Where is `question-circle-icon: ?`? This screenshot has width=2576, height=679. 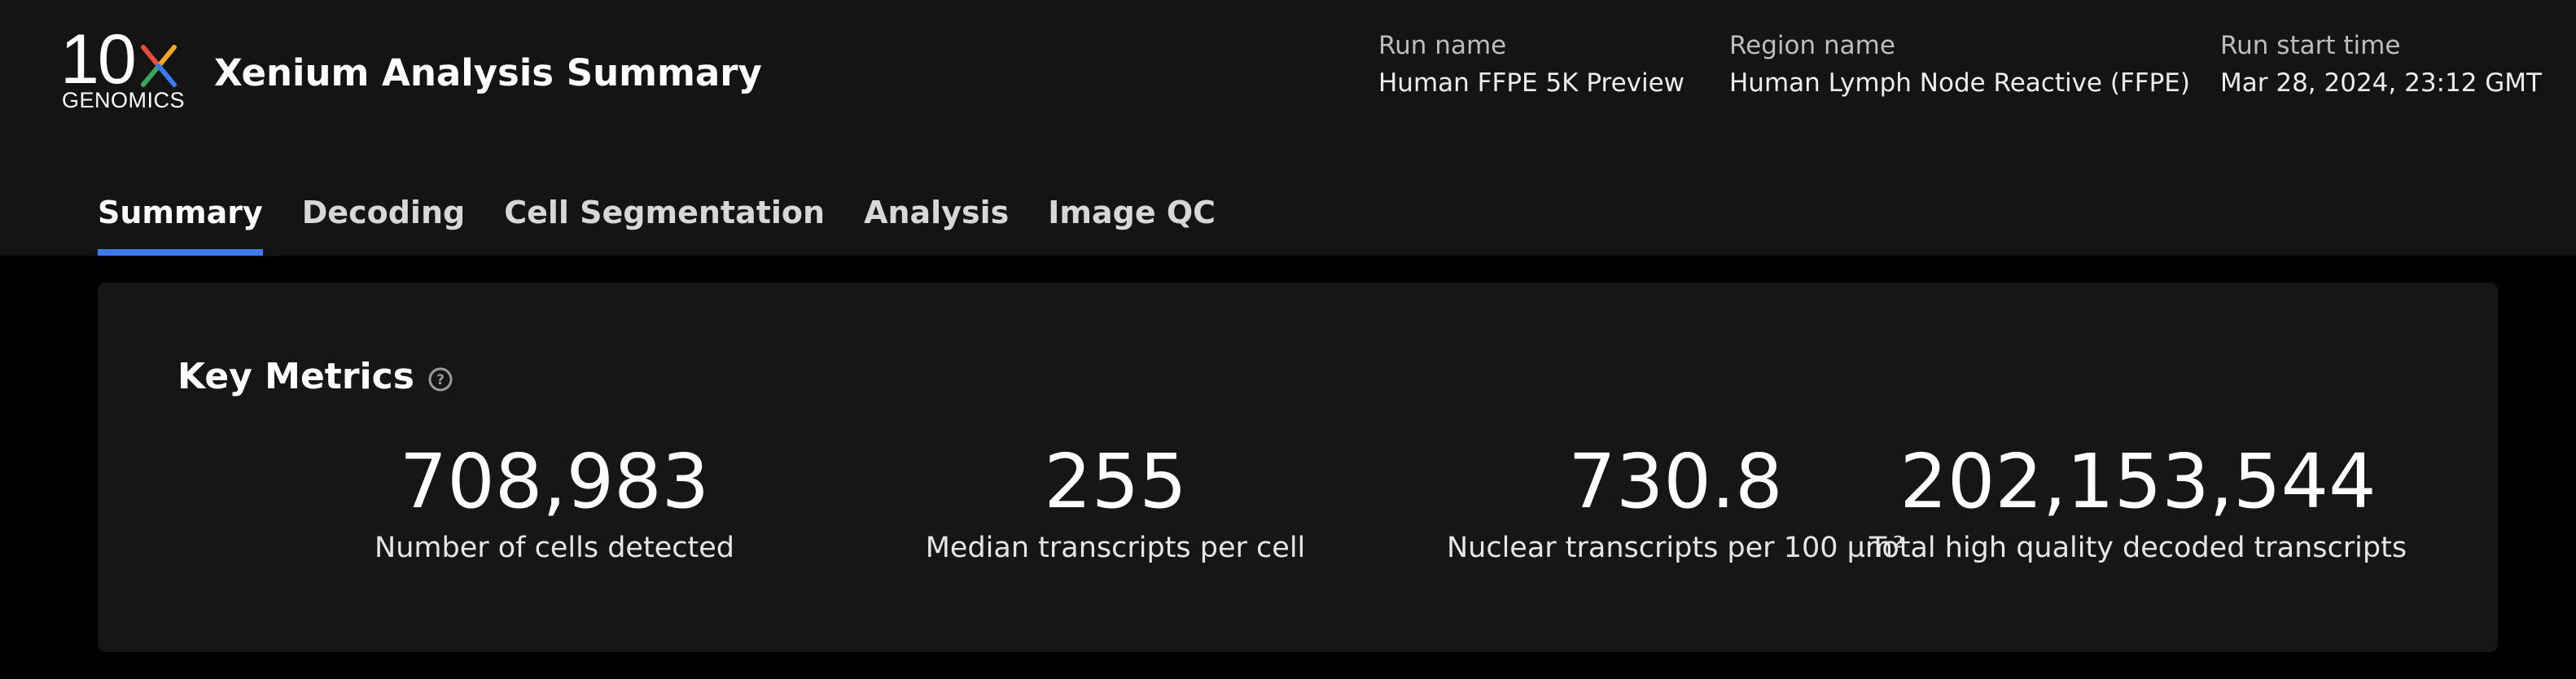 question-circle-icon: ? is located at coordinates (440, 379).